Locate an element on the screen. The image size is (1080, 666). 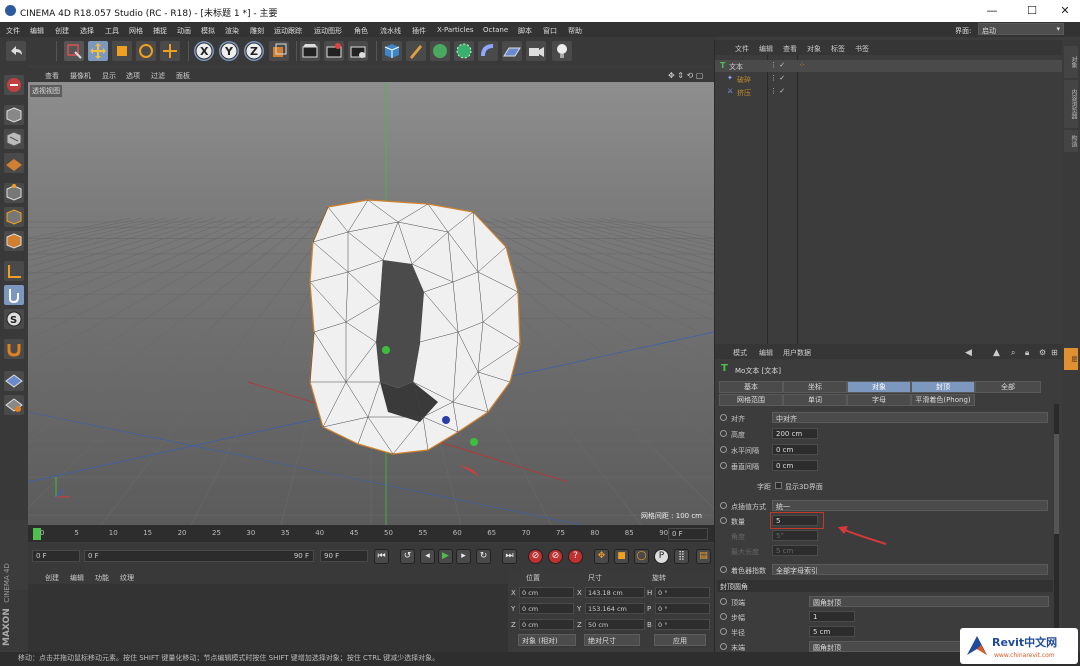
rot-p-field: 0 ° is located at coordinates (682, 608).